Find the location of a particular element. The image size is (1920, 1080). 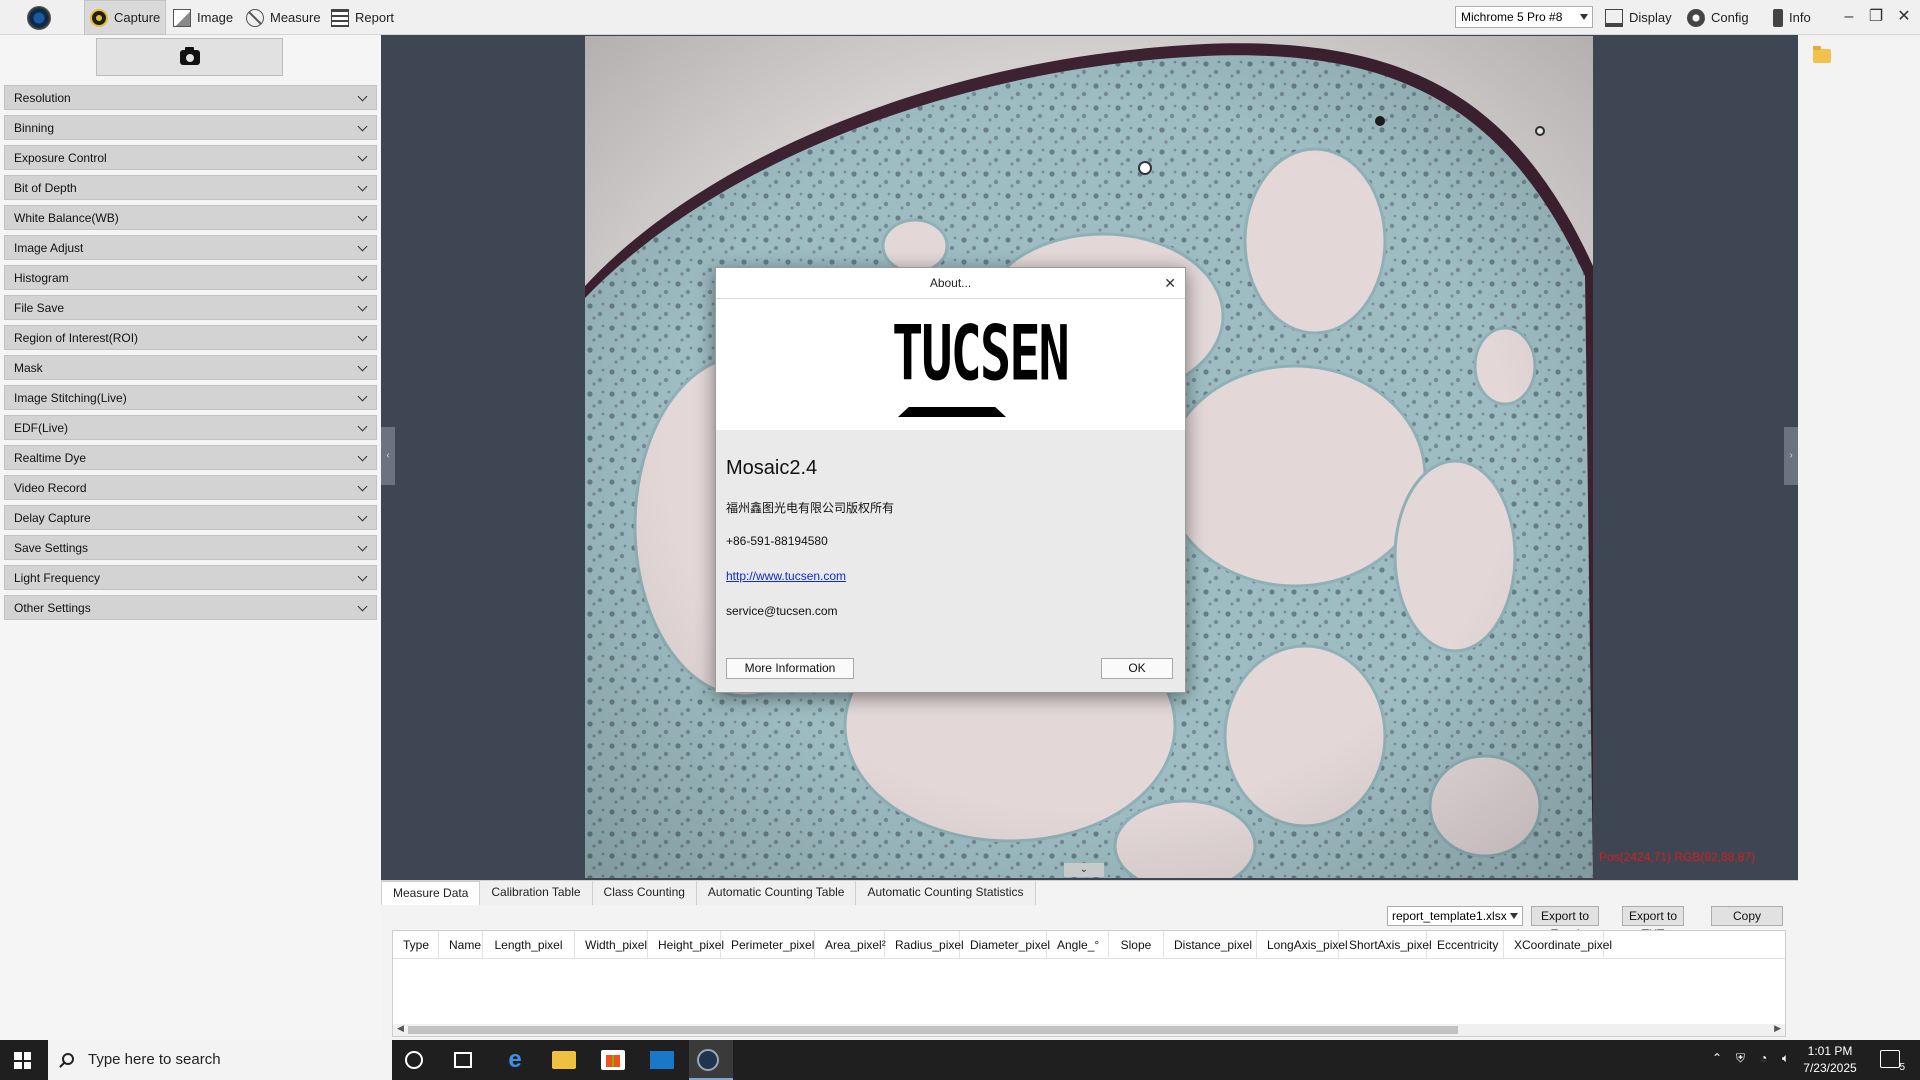

report-template-select: report_template1.xlsx is located at coordinates (1455, 916).